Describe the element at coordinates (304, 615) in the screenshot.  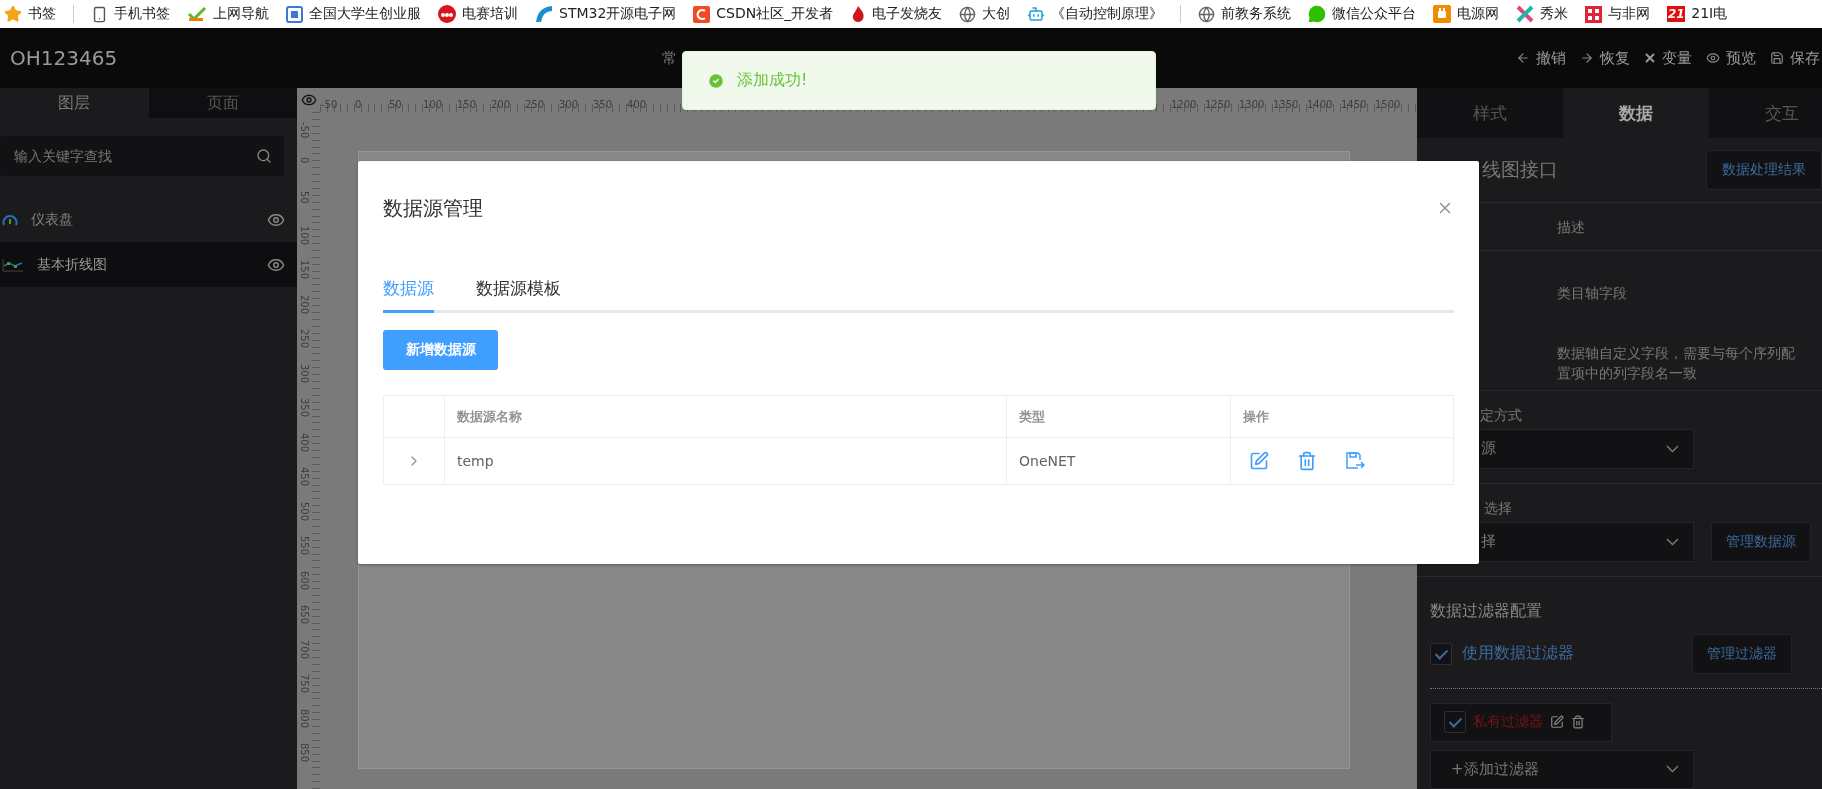
I see `ruler-label: 650` at that location.